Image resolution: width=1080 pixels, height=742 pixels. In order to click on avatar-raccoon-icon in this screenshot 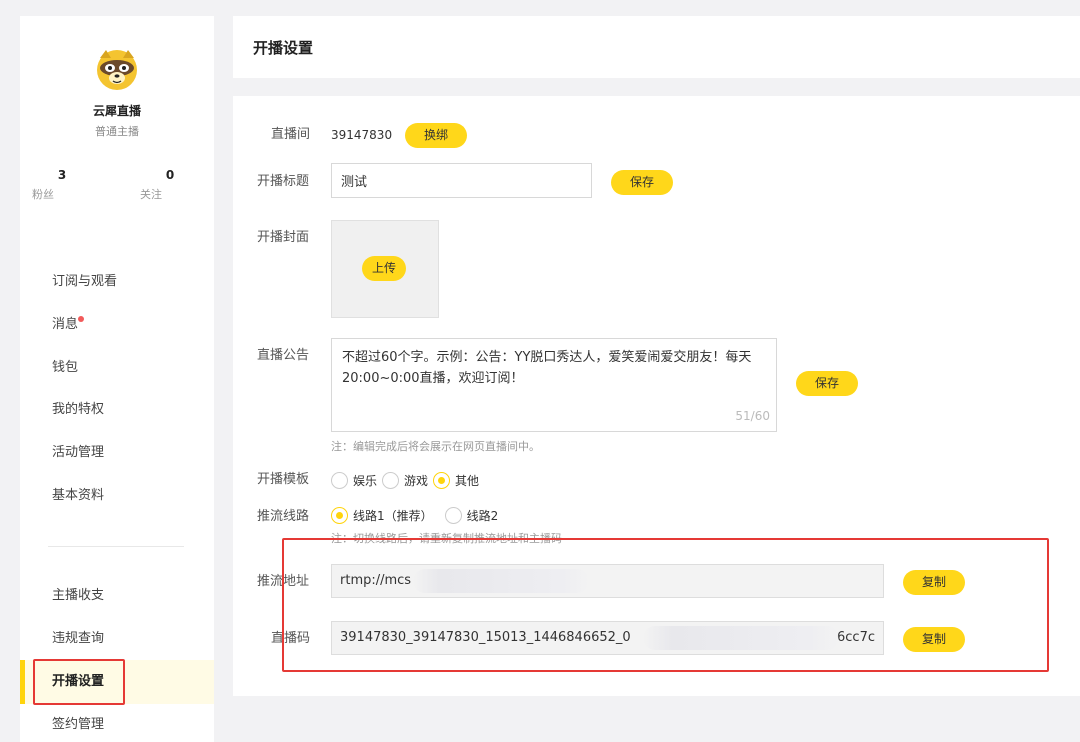, I will do `click(117, 70)`.